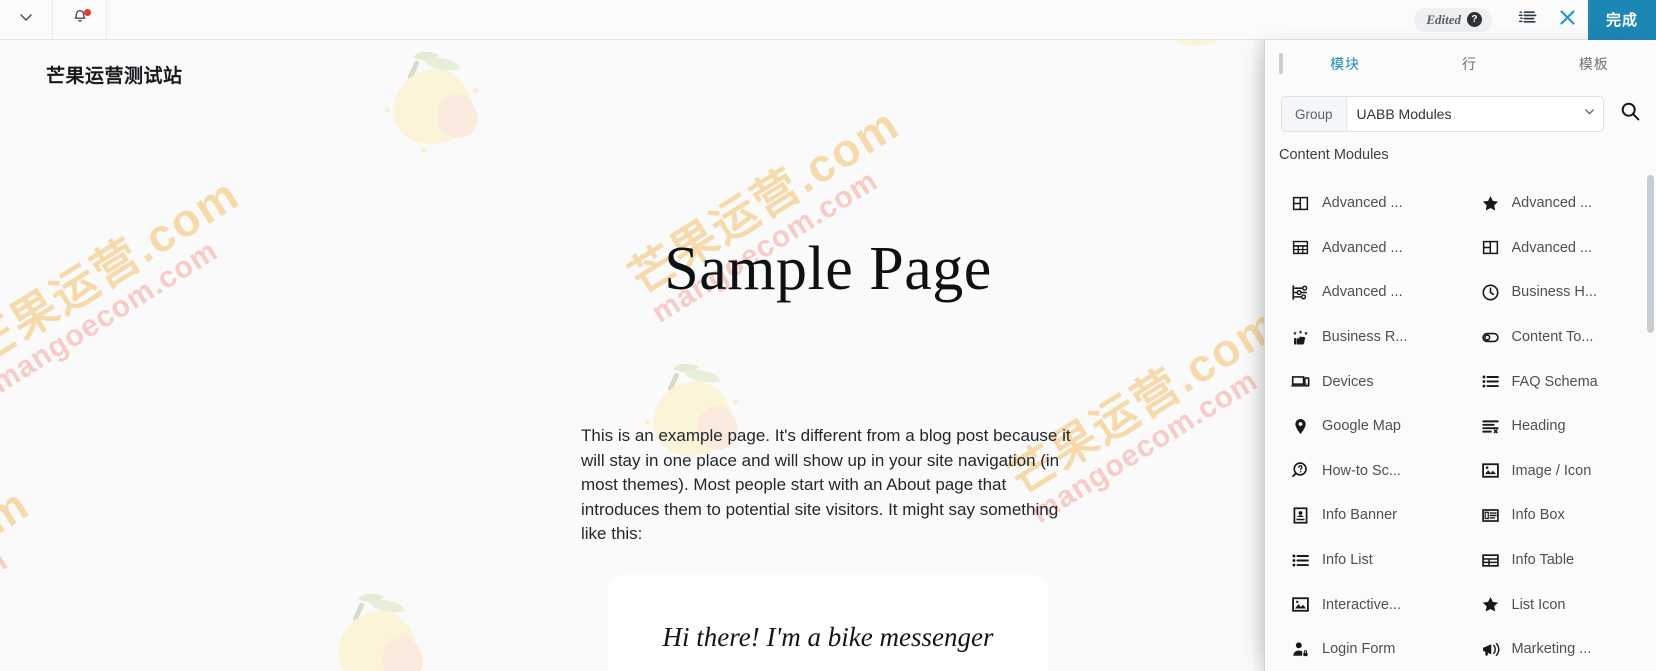  Describe the element at coordinates (1490, 515) in the screenshot. I see `info-box-icon` at that location.